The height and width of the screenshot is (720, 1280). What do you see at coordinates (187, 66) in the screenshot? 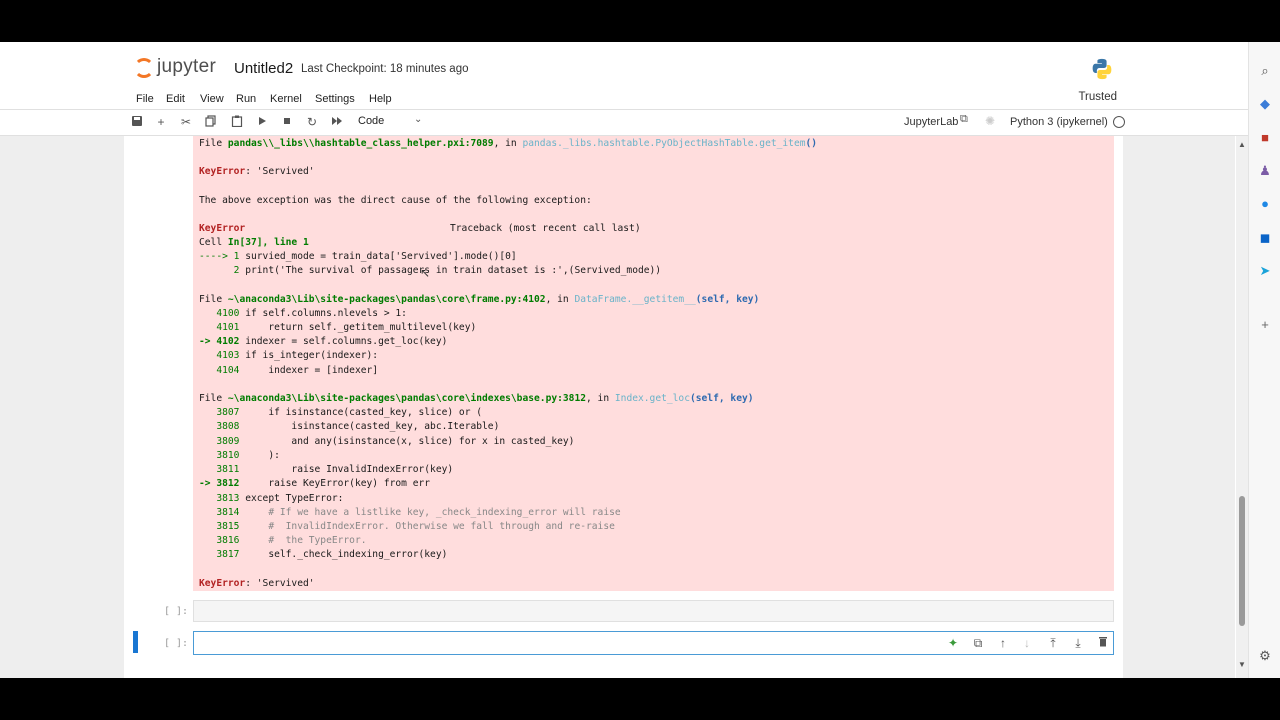
I see `jupyter-logo-text: jupyter` at bounding box center [187, 66].